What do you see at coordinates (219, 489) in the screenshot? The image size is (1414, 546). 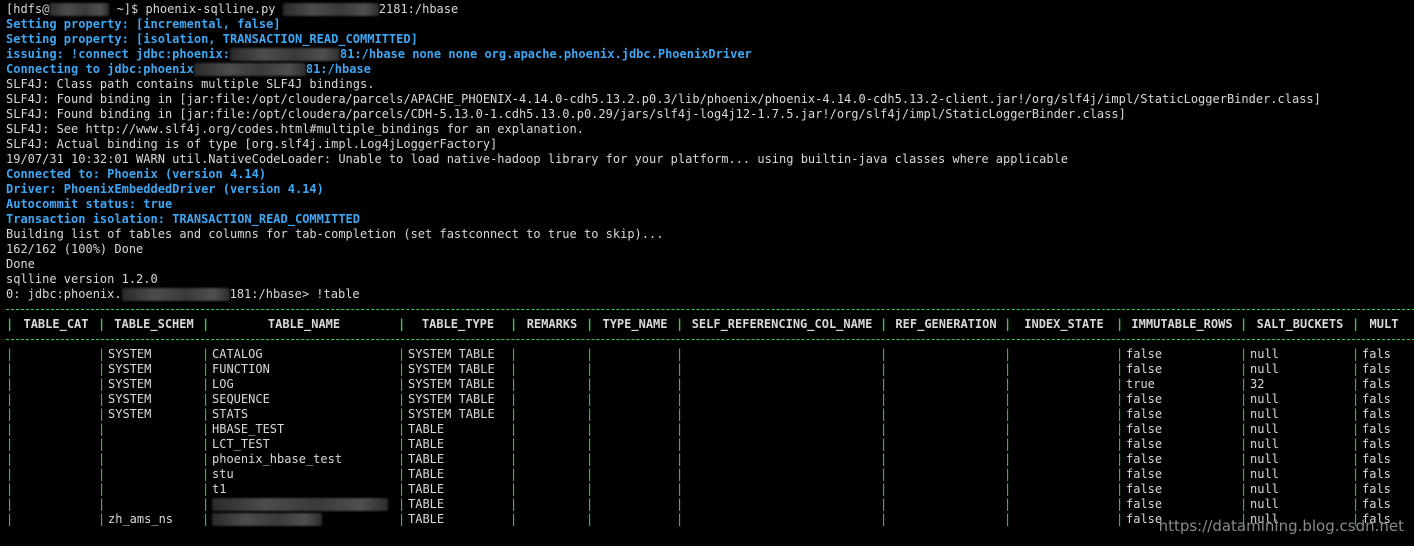 I see `cell-table-name: t1` at bounding box center [219, 489].